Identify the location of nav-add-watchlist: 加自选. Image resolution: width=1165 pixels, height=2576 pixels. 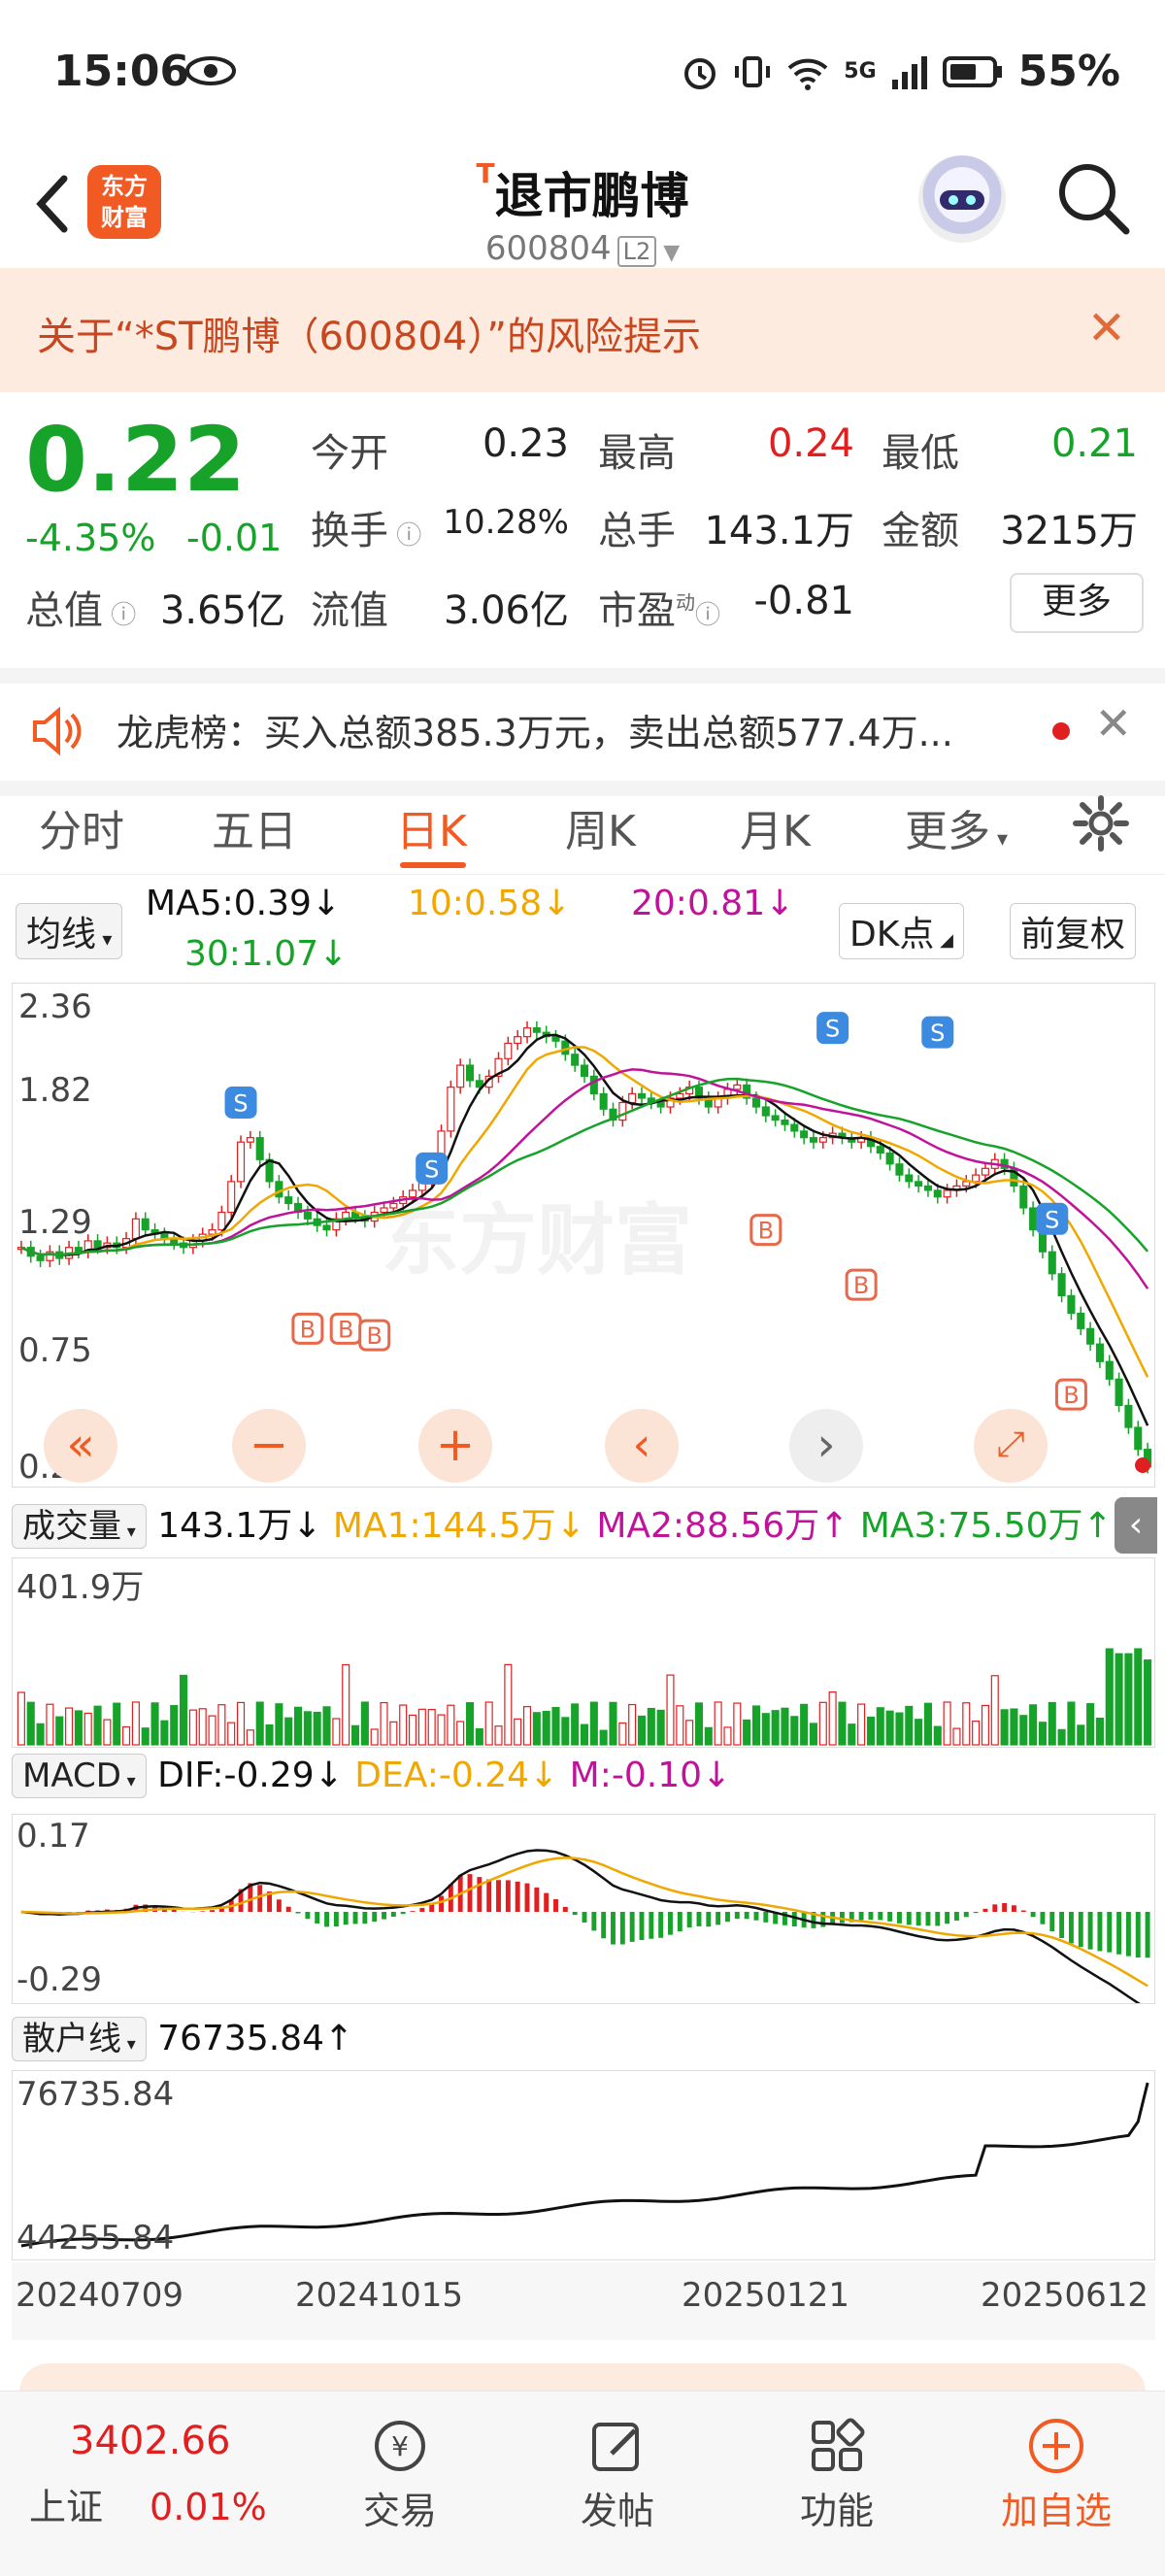
(1056, 2472).